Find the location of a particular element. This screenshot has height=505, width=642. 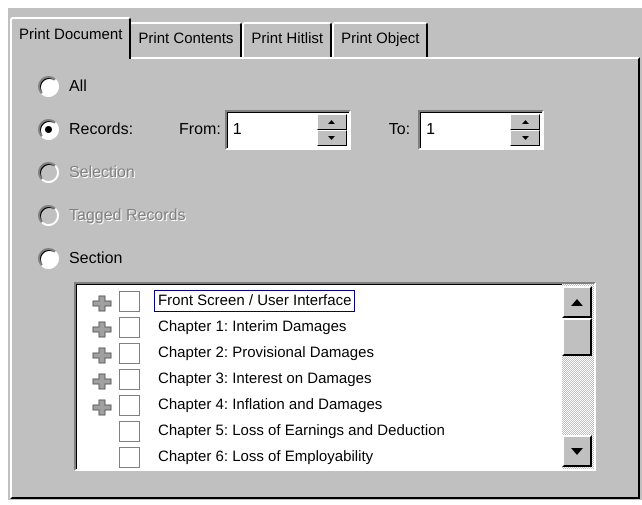

tab: Print Contents is located at coordinates (185, 39).